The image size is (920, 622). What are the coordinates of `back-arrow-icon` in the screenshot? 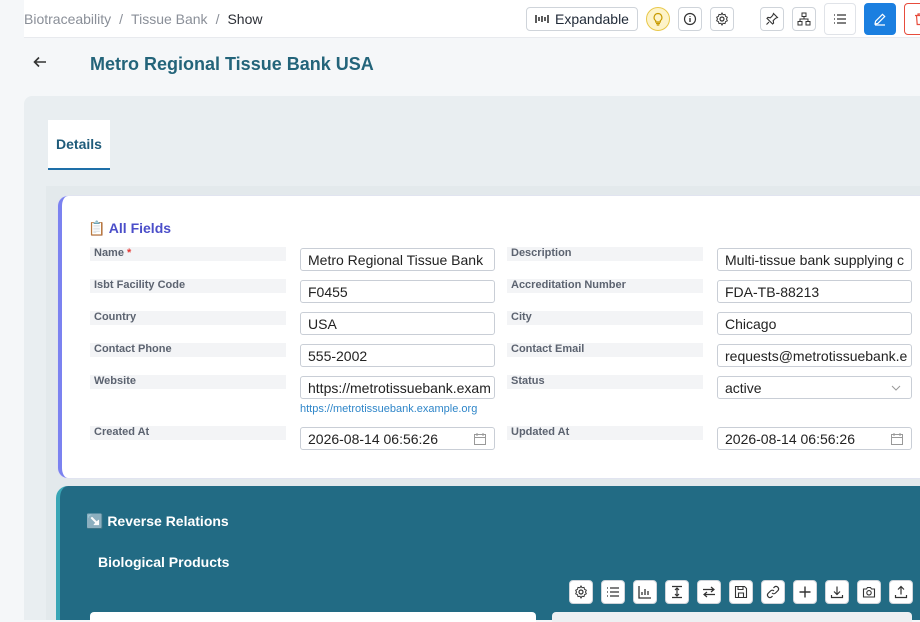 It's located at (40, 62).